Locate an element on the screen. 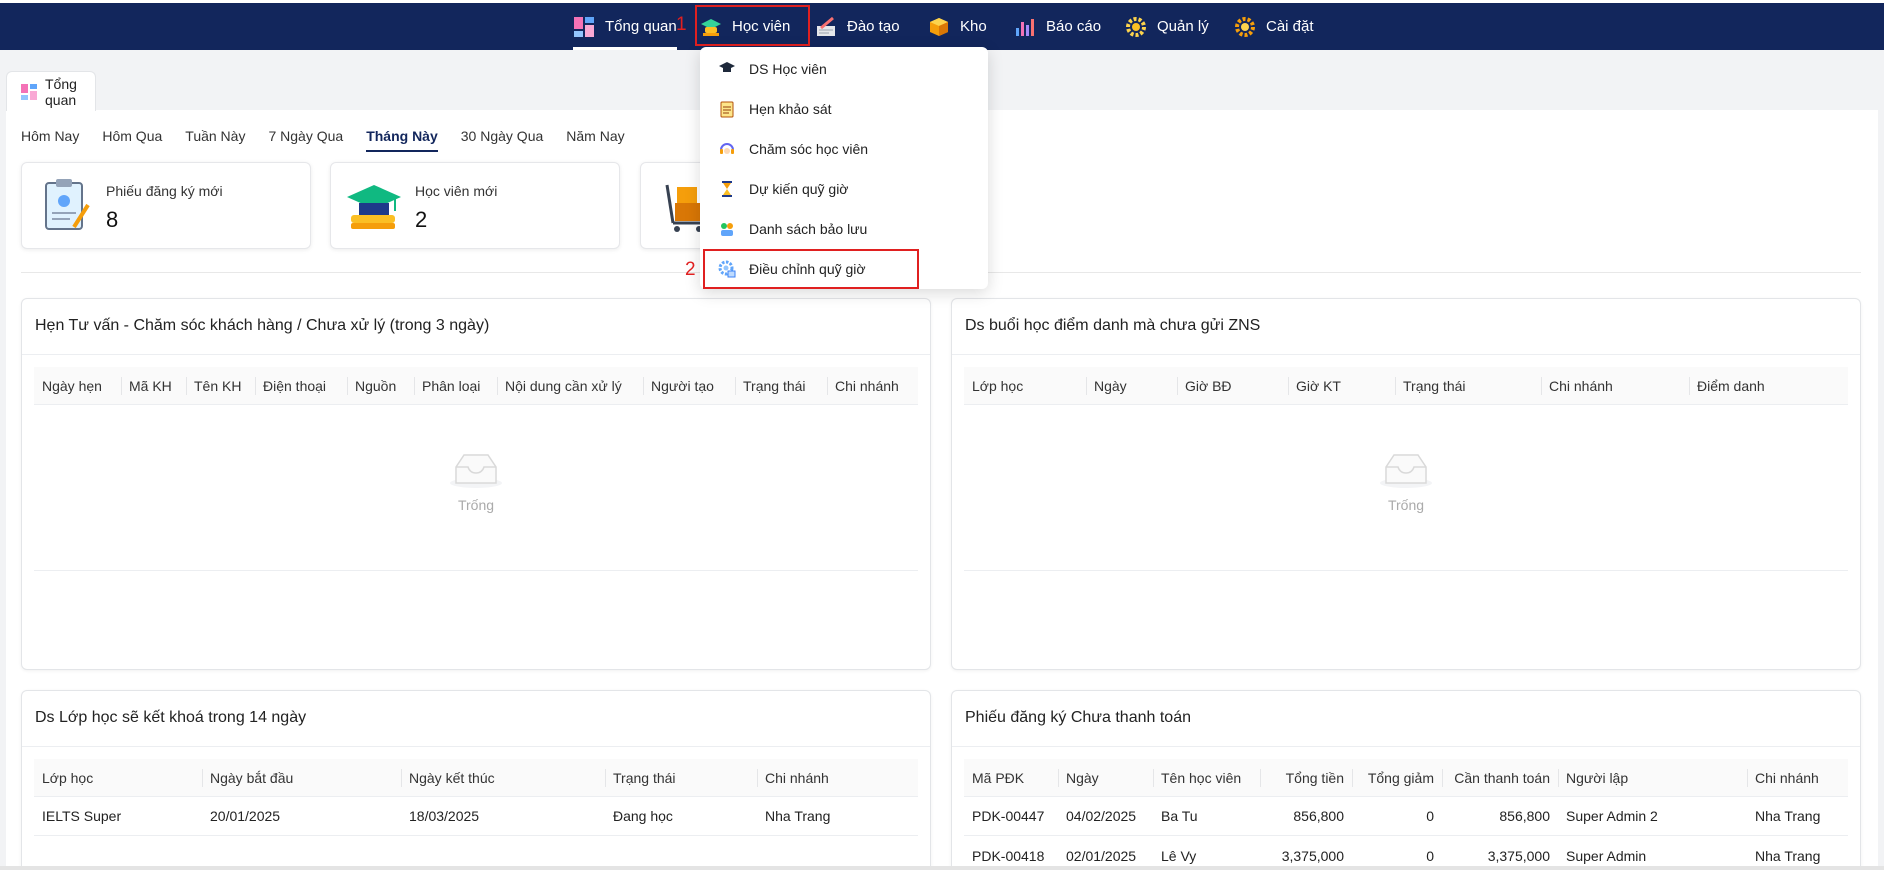 The height and width of the screenshot is (870, 1884). nav-dao-tao: Đào tạo is located at coordinates (857, 26).